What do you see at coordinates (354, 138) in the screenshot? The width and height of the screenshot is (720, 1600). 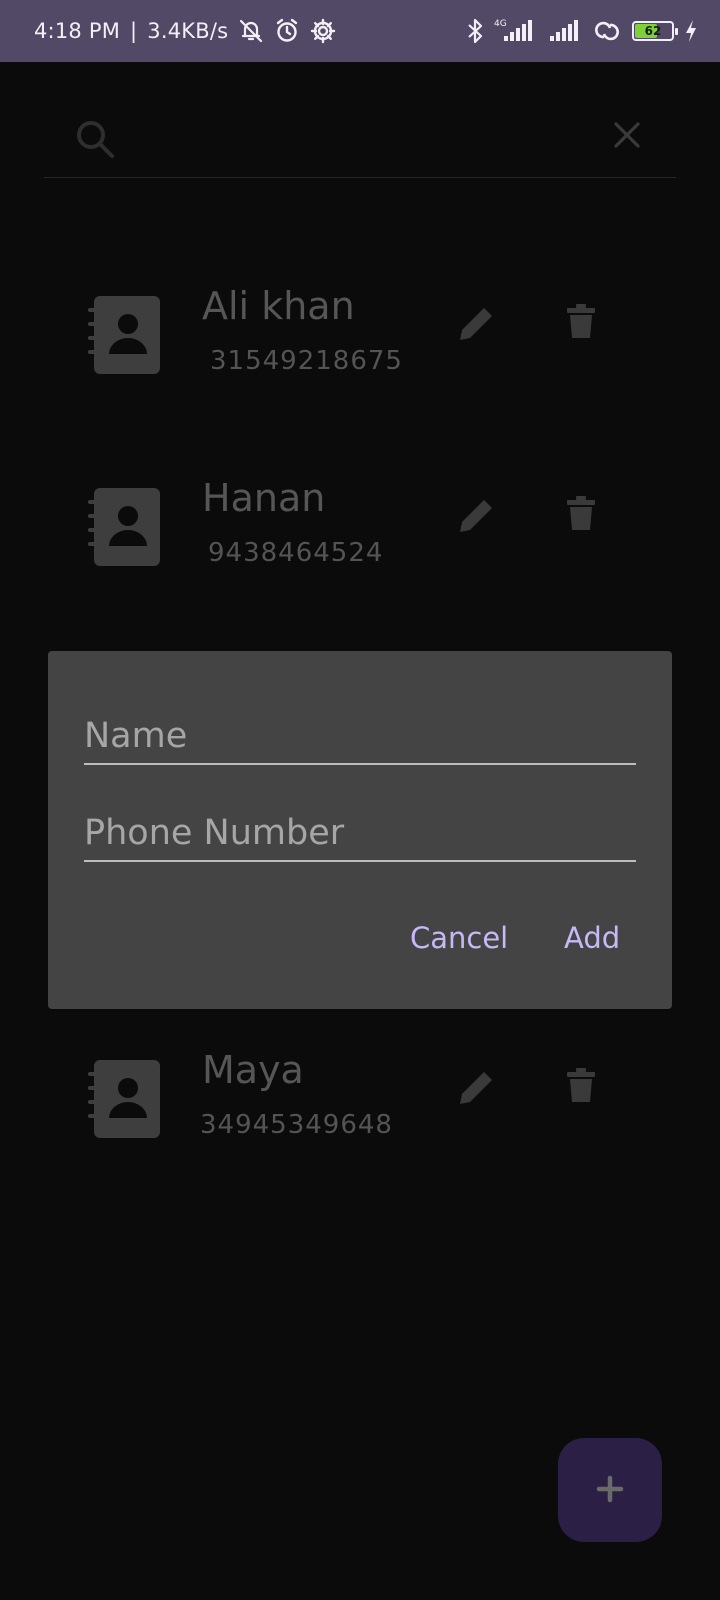 I see `search-input` at bounding box center [354, 138].